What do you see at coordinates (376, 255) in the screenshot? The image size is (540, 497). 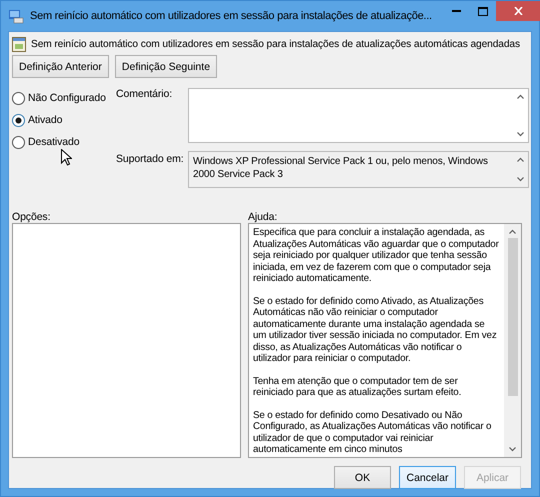 I see `help-paragraph: Especifica que para concluir a instalação agendada, as Atualizações Automáticas vão aguardar que o computador seja reiniciado por qualquer utilizador que tenha sessão iniciada, em vez de fazerem com que o computador seja reiniciado automaticamente.` at bounding box center [376, 255].